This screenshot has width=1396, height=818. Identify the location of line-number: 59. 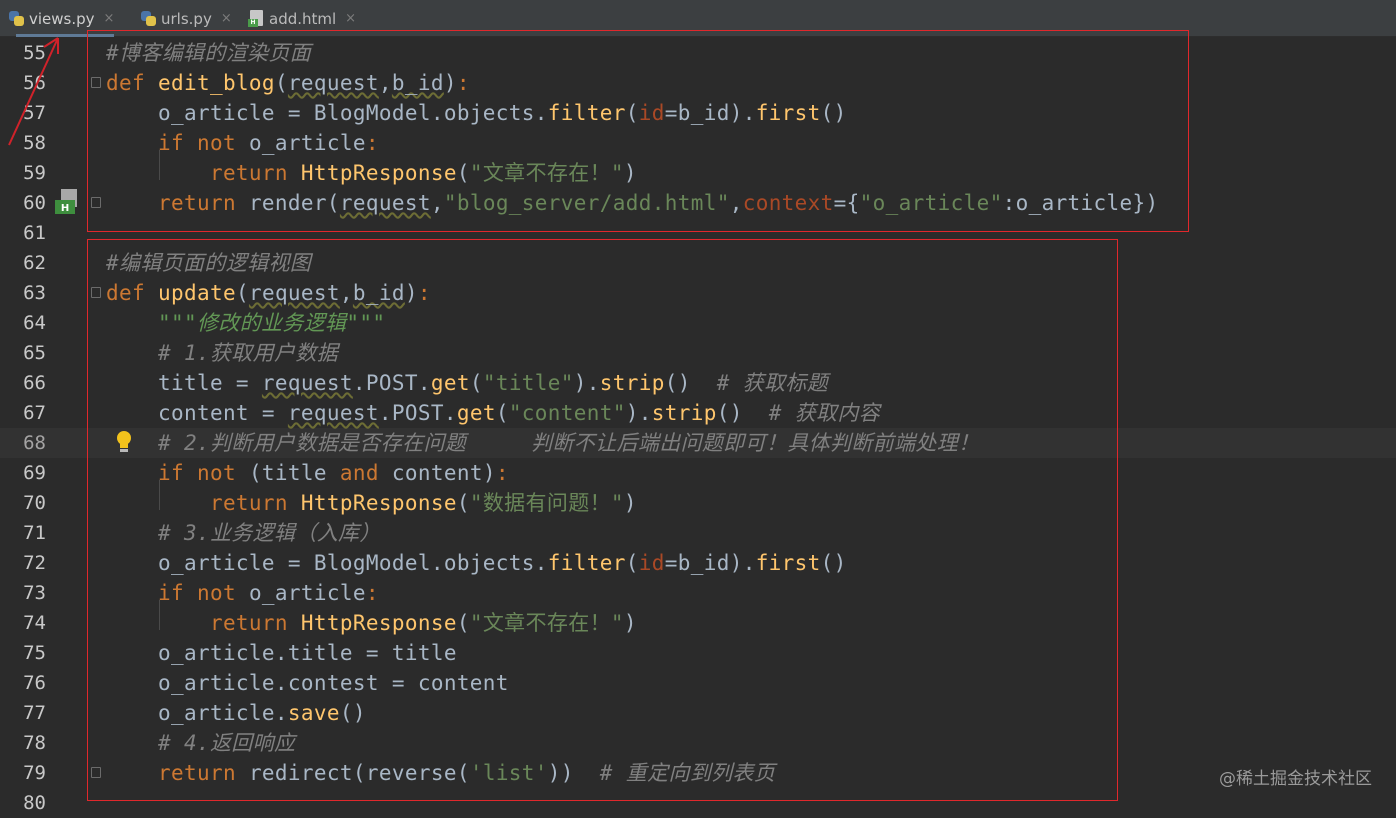
(34, 173).